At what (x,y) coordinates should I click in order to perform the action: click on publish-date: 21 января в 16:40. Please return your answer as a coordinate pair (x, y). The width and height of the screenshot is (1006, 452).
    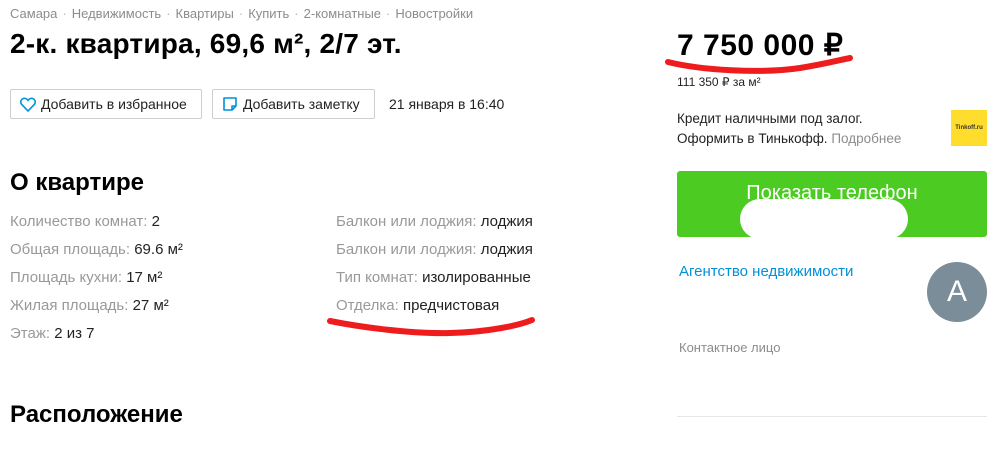
    Looking at the image, I should click on (447, 104).